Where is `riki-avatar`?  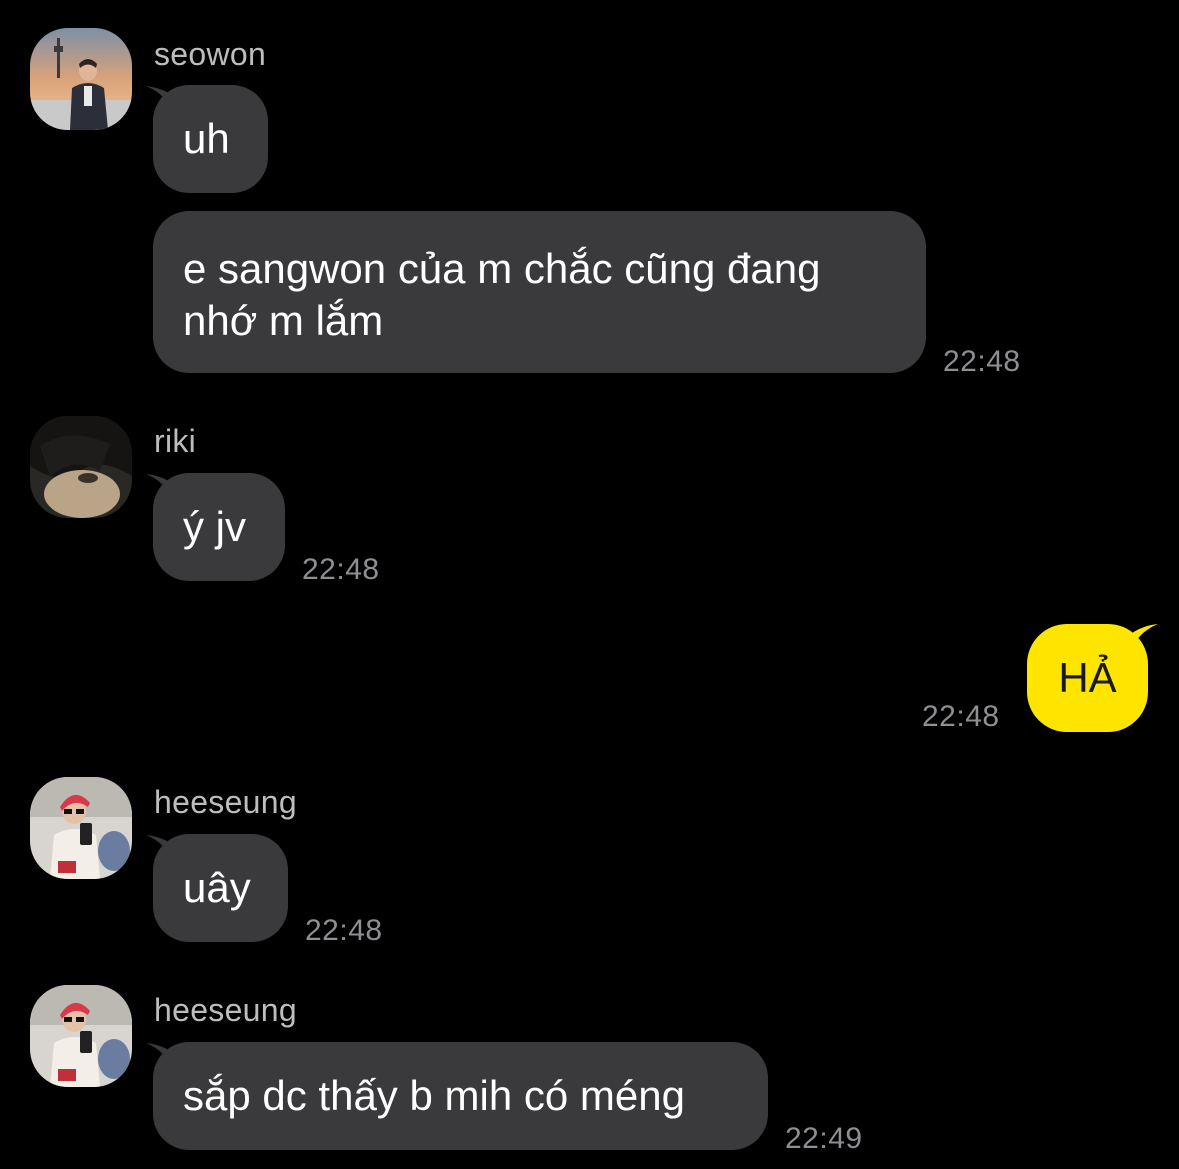 riki-avatar is located at coordinates (81, 467).